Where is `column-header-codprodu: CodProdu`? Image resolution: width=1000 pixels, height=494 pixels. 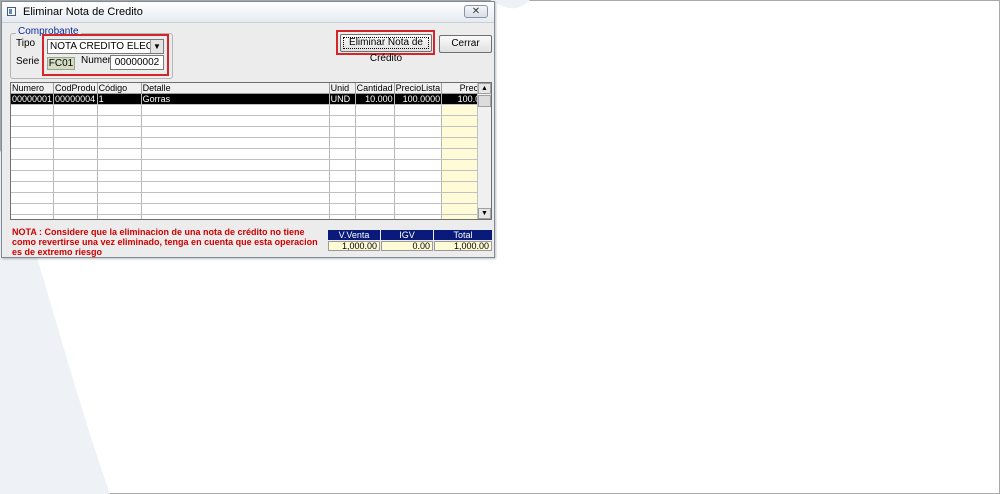 column-header-codprodu: CodProdu is located at coordinates (75, 88).